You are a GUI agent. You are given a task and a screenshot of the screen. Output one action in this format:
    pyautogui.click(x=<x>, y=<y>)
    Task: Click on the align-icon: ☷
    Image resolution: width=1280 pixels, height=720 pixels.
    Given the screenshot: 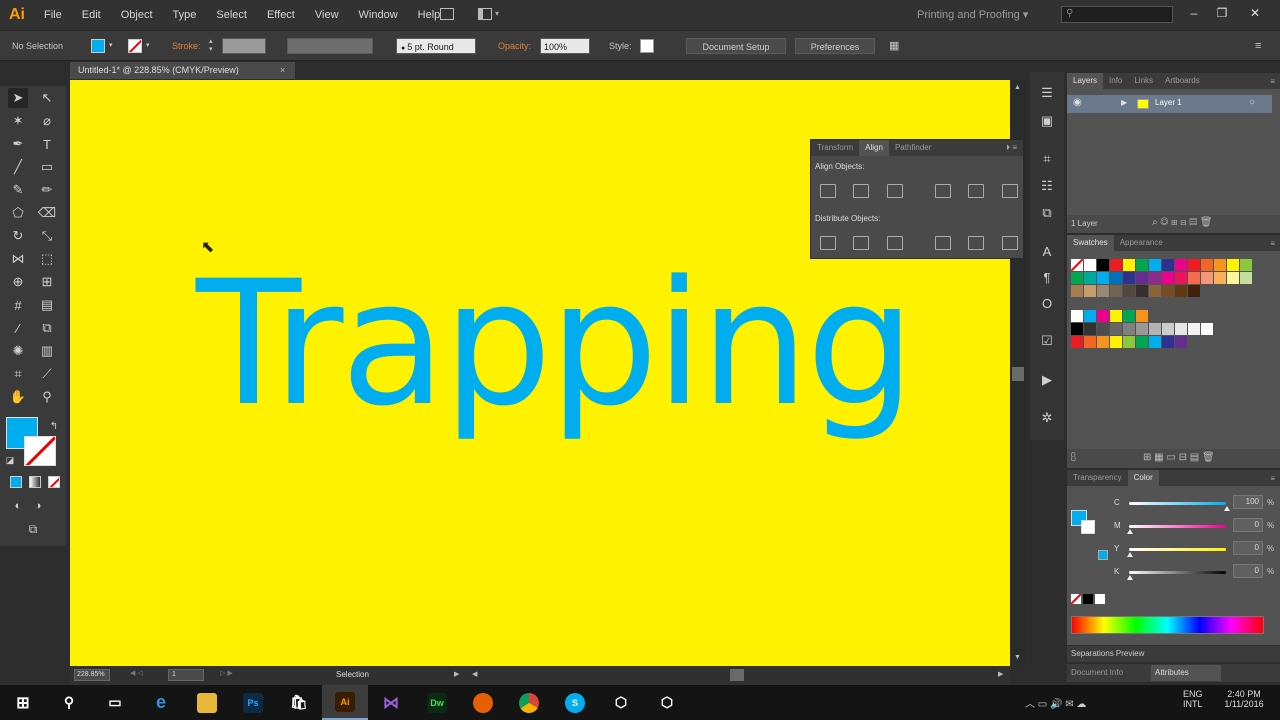 What is the action you would take?
    pyautogui.click(x=1047, y=186)
    